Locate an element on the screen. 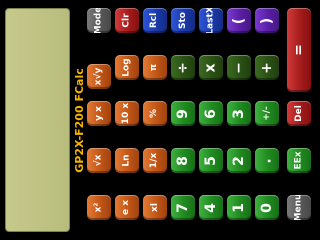  digit-0-button: 0 is located at coordinates (267, 207).